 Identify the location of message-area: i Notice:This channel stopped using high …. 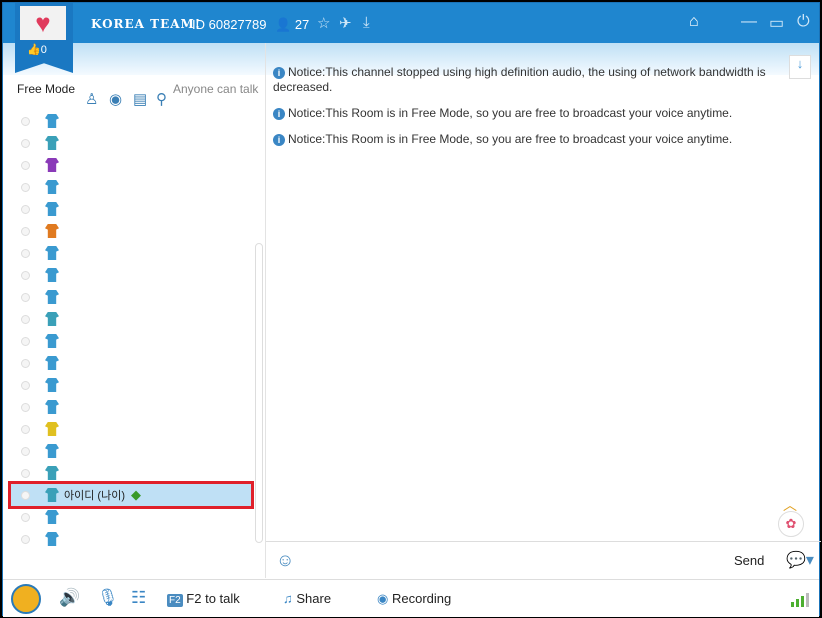
(543, 111).